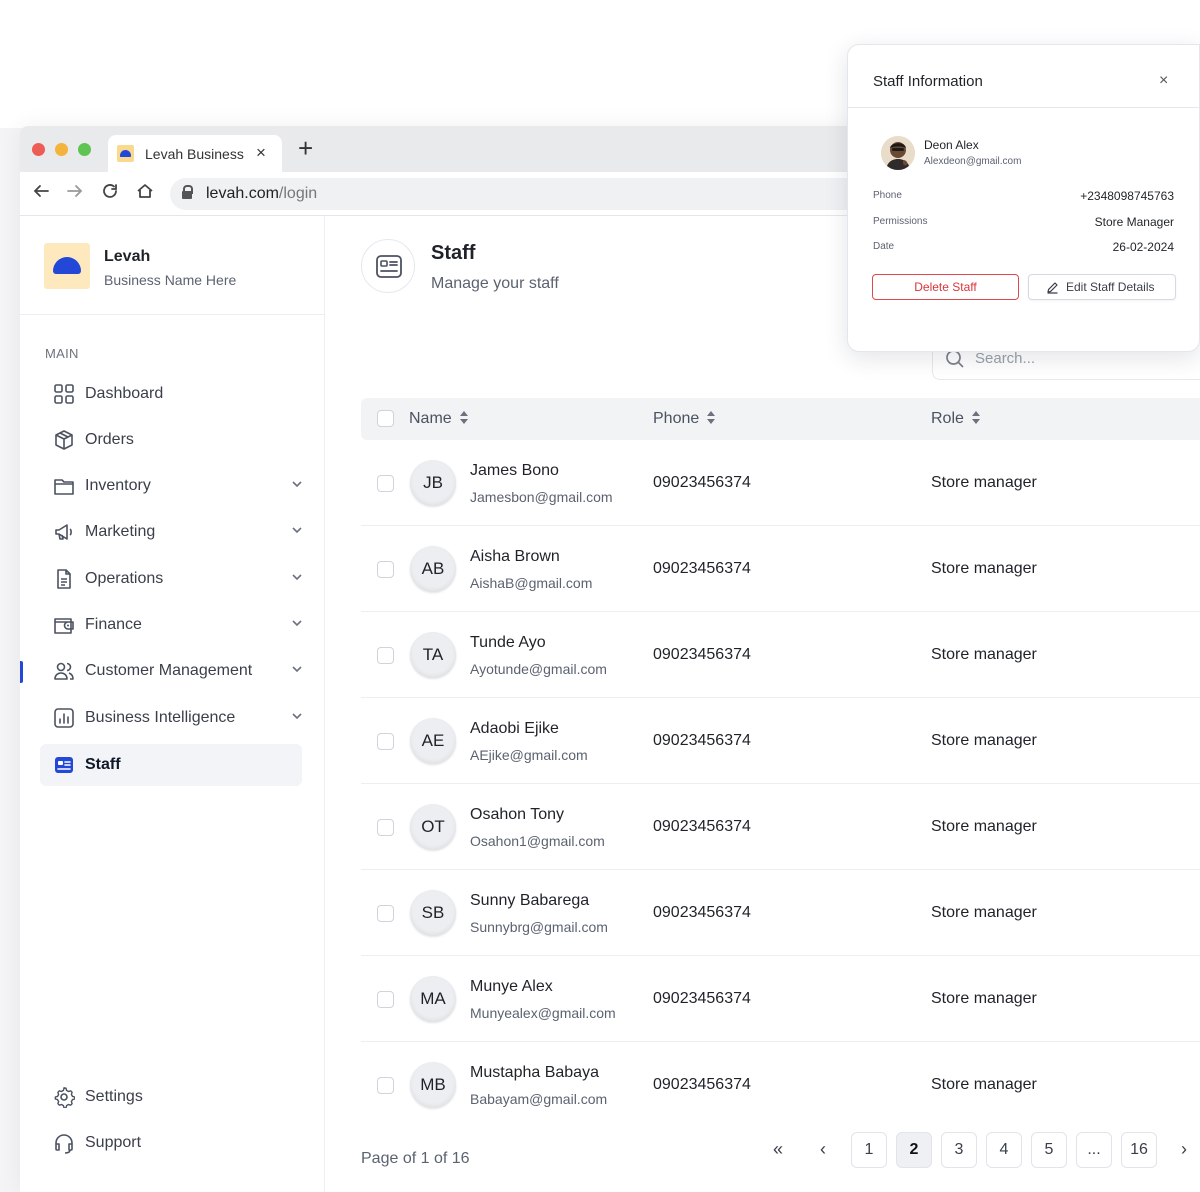  What do you see at coordinates (64, 765) in the screenshot?
I see `id-card-icon` at bounding box center [64, 765].